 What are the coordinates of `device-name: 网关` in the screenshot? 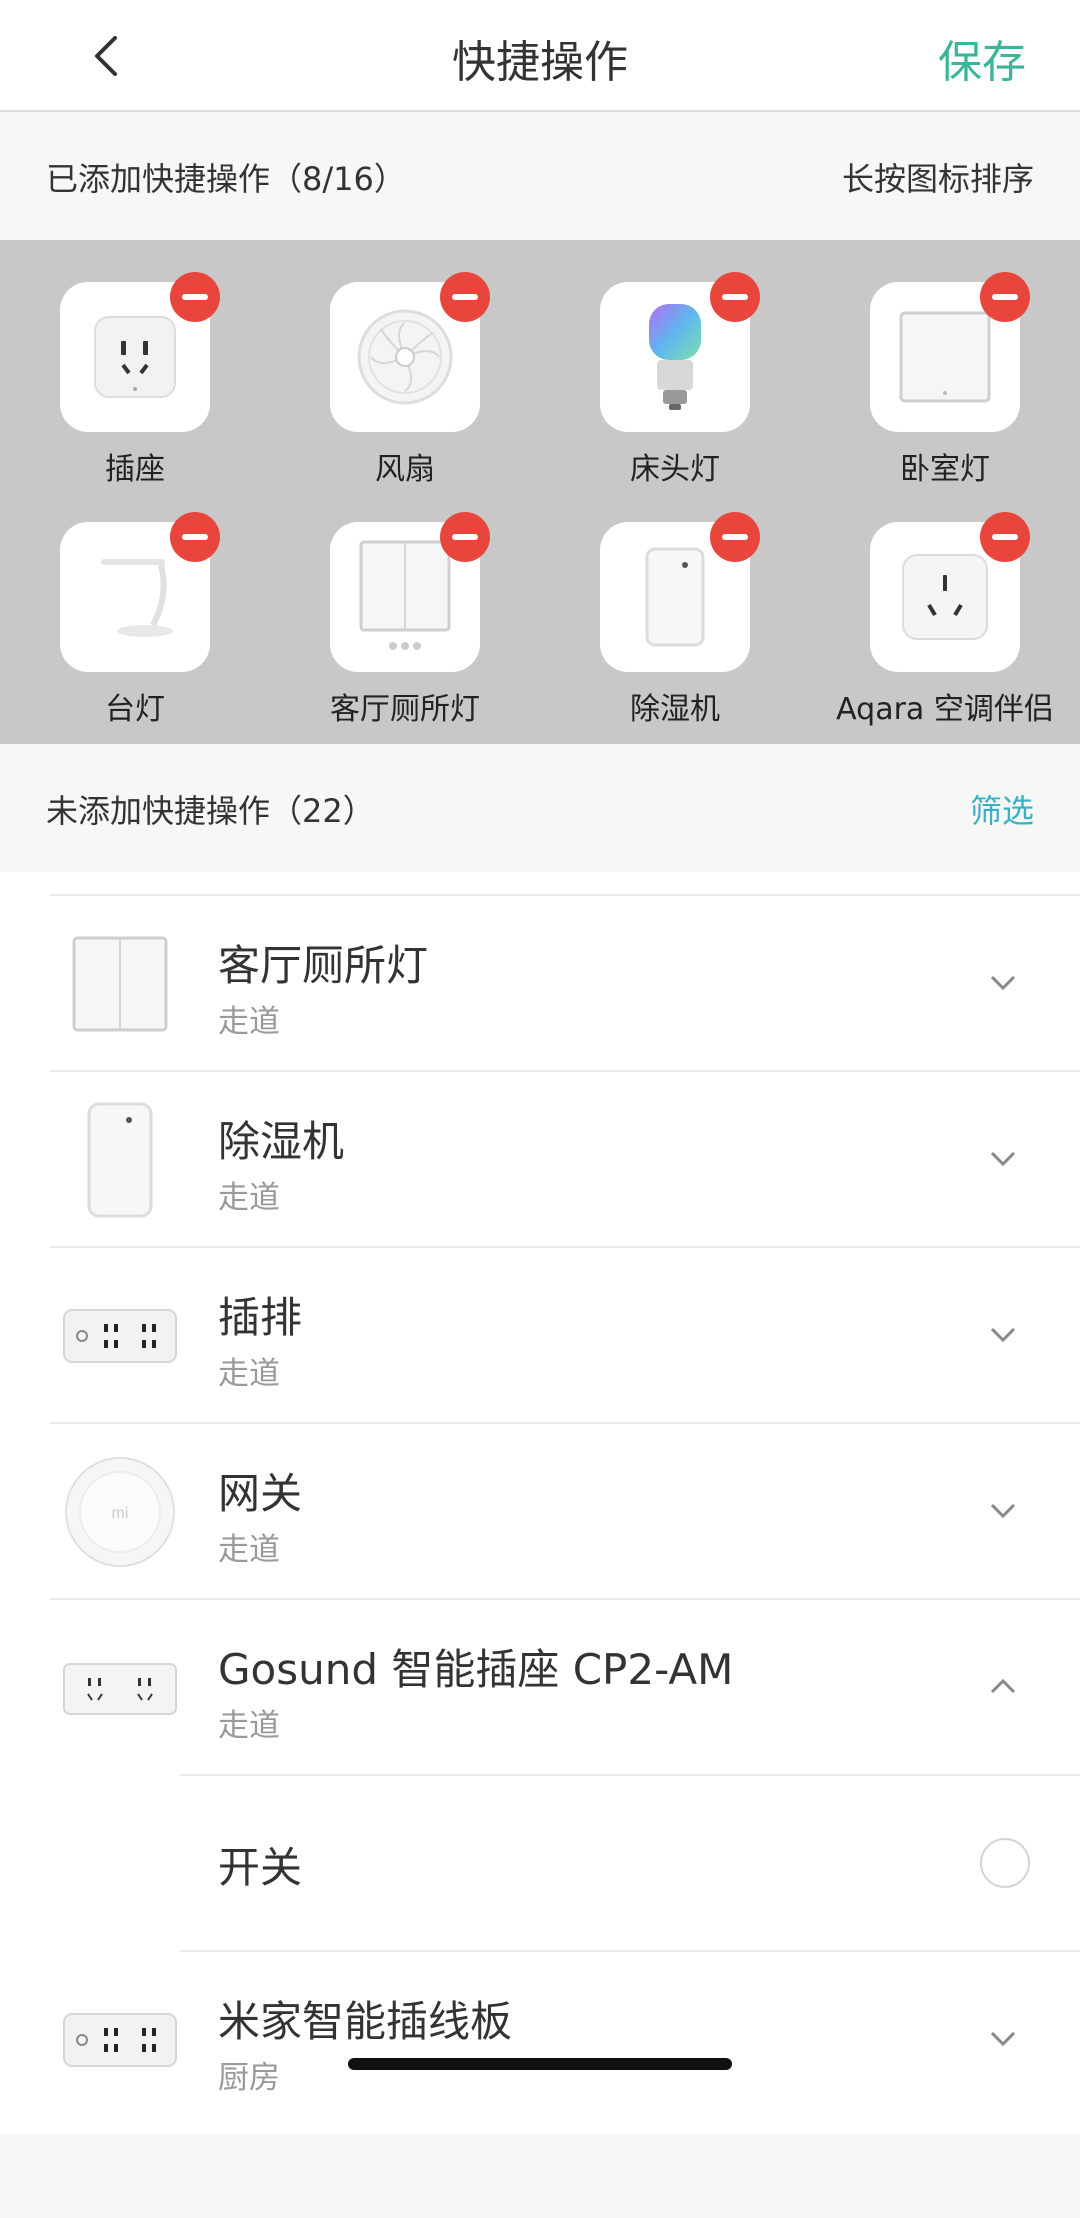 It's located at (260, 1493).